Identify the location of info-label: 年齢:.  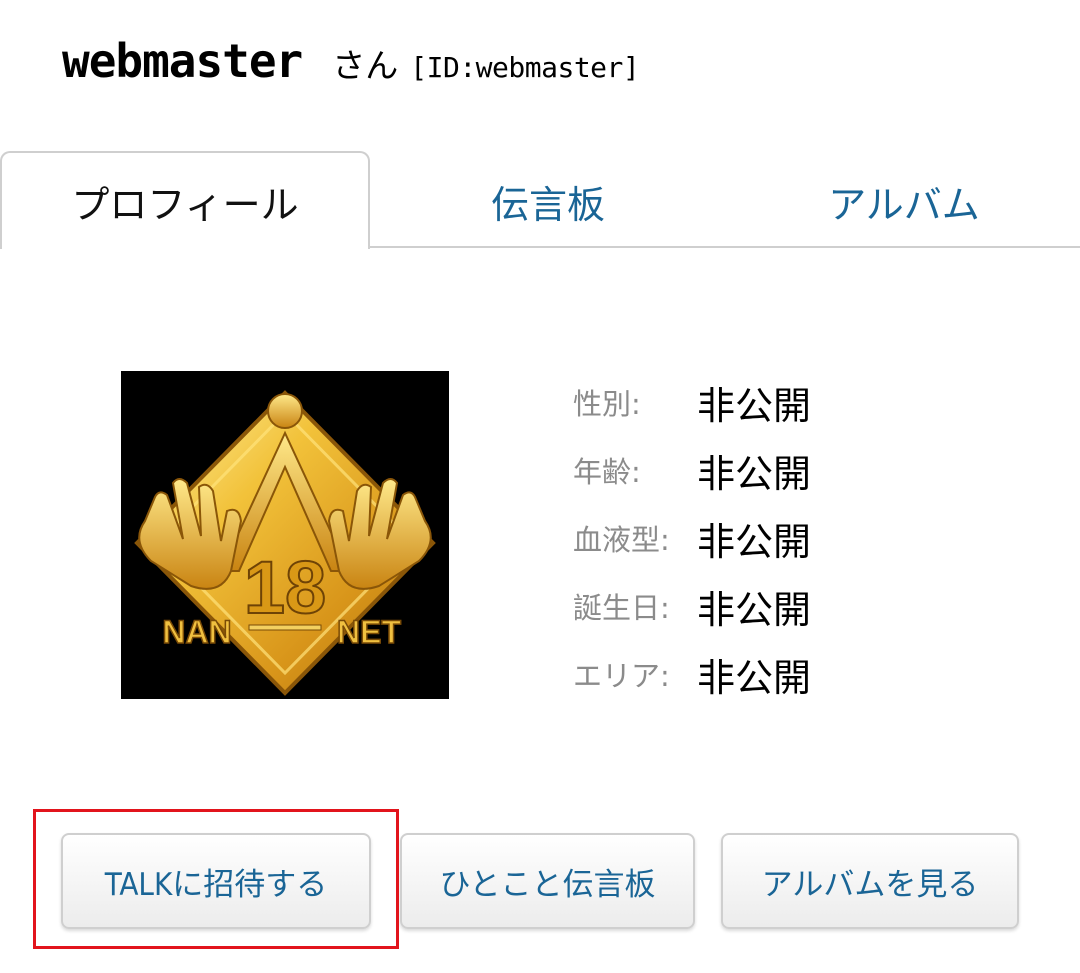
(607, 472).